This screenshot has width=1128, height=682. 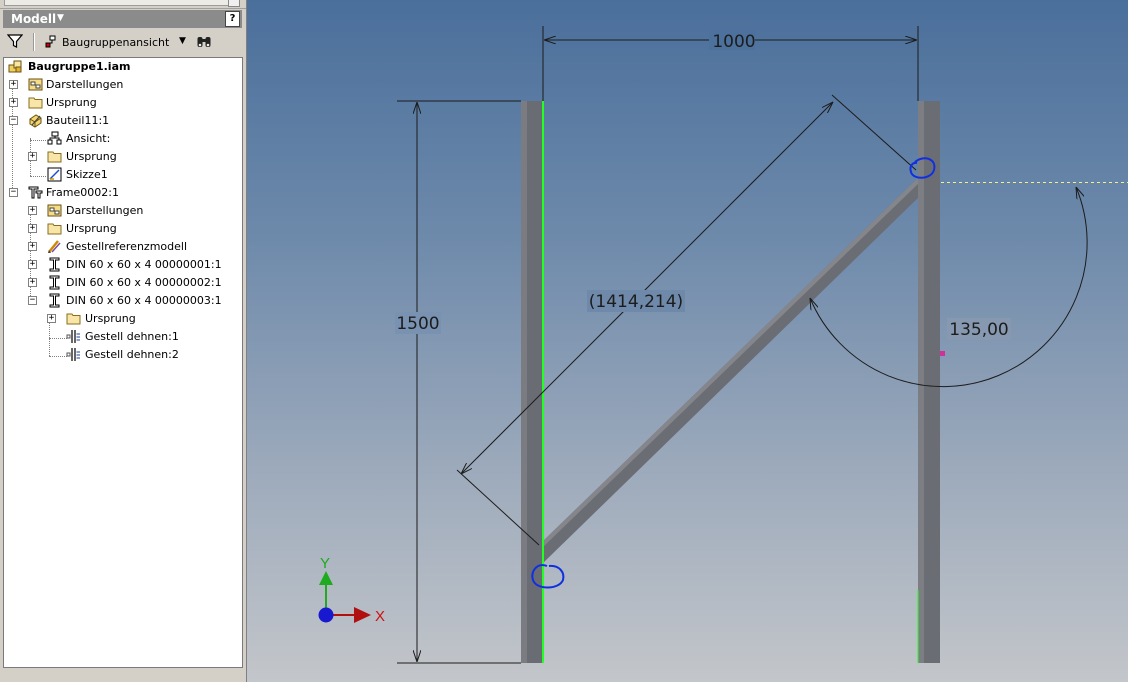 I want to click on point-marker, so click(x=942, y=353).